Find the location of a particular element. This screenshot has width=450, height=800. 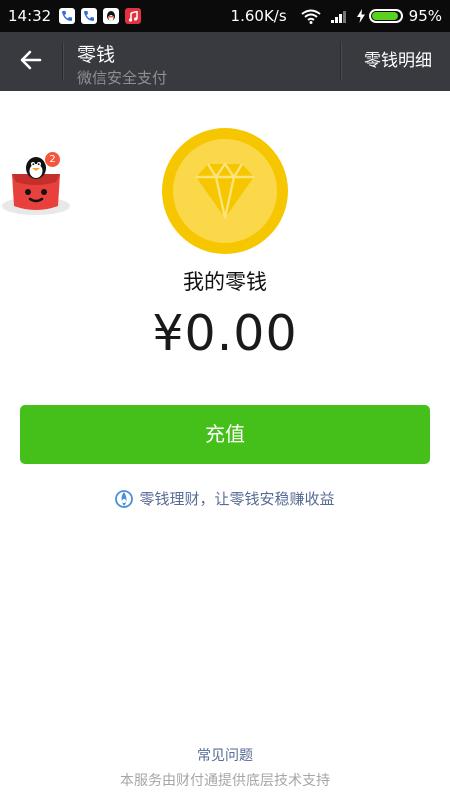

balance-amount: ¥0.00 is located at coordinates (225, 333).